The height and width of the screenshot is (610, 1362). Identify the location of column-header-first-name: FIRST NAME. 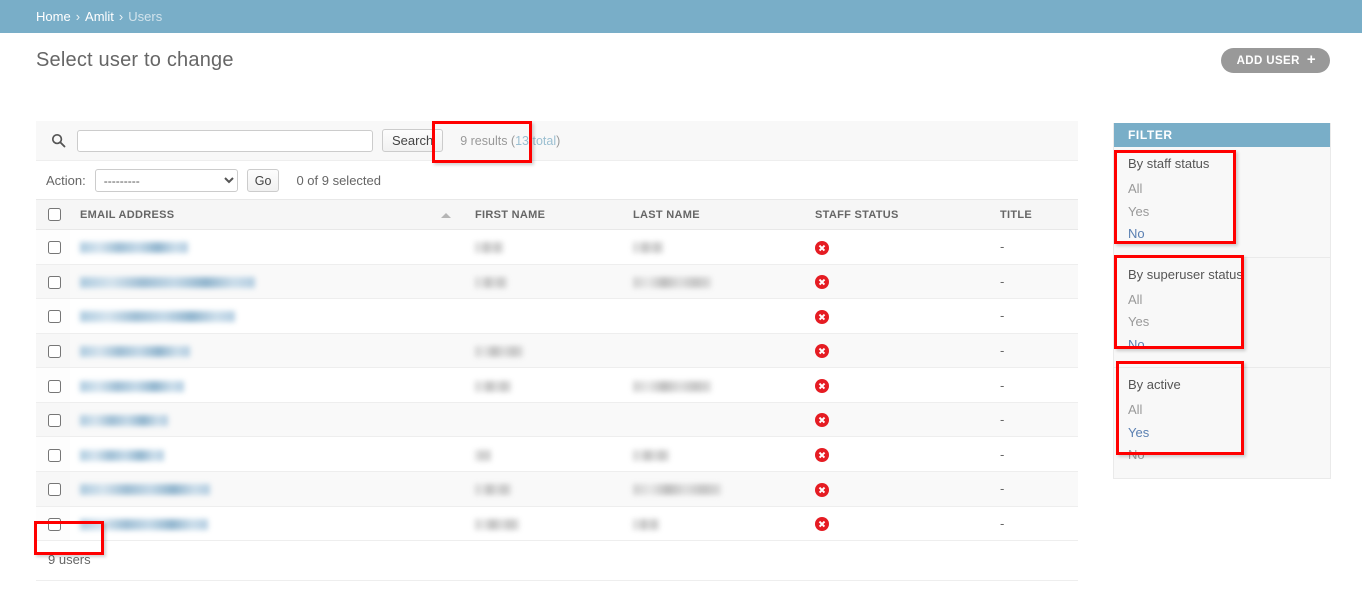
(544, 214).